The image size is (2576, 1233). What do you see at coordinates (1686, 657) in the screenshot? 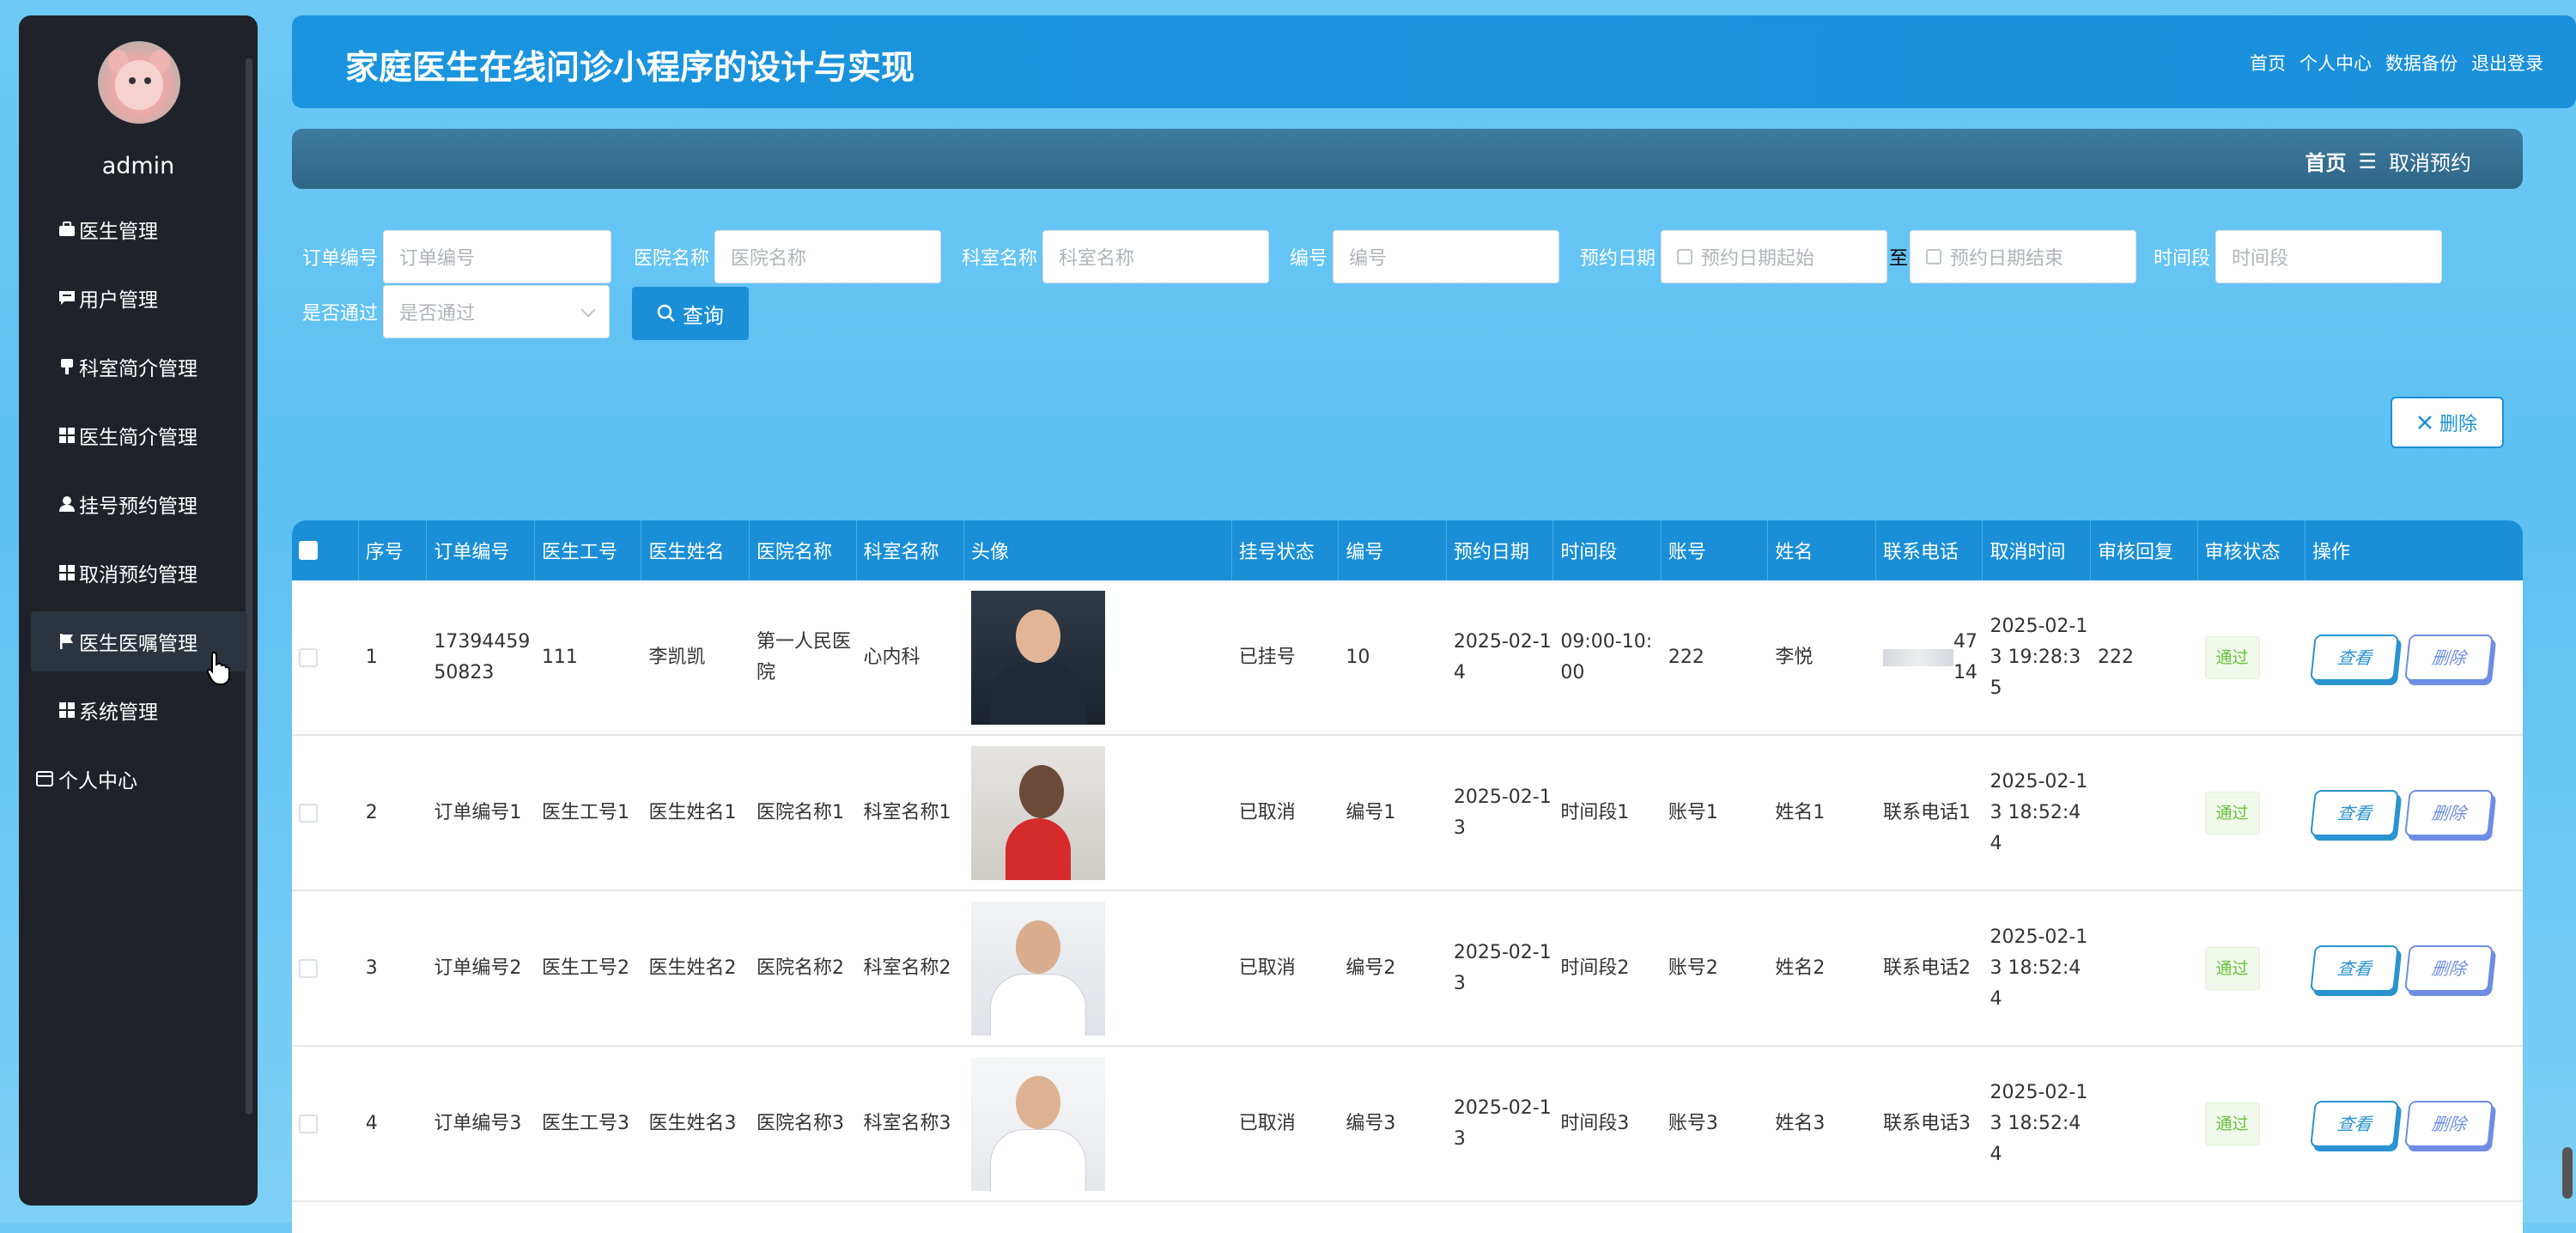
I see `cell-account: 222` at bounding box center [1686, 657].